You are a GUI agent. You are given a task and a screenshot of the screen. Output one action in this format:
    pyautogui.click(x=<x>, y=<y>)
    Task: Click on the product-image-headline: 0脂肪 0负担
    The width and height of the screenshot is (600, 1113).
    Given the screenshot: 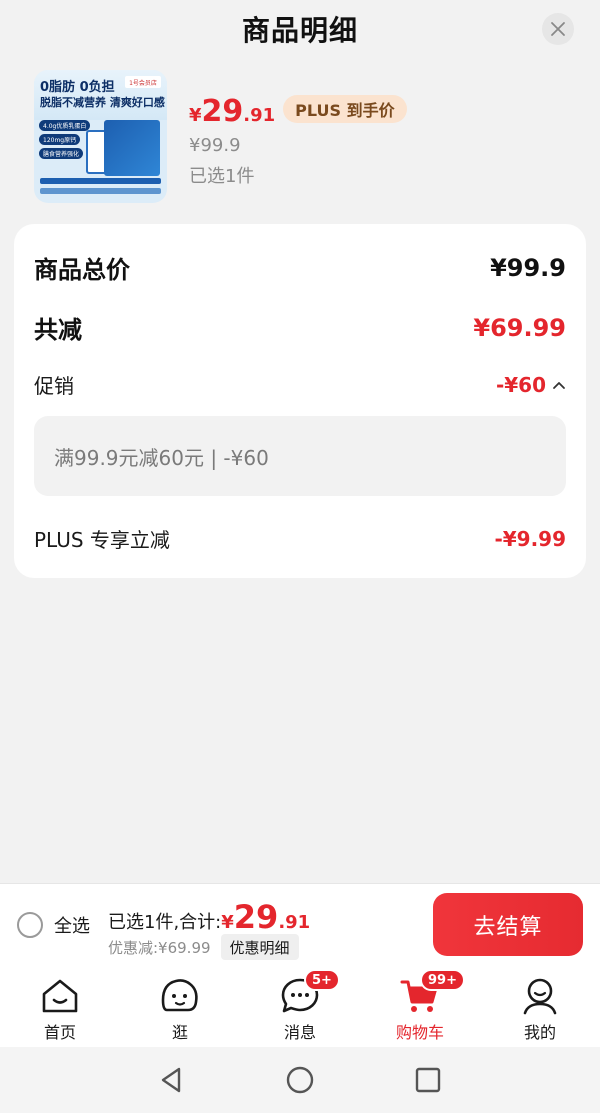 What is the action you would take?
    pyautogui.click(x=77, y=87)
    